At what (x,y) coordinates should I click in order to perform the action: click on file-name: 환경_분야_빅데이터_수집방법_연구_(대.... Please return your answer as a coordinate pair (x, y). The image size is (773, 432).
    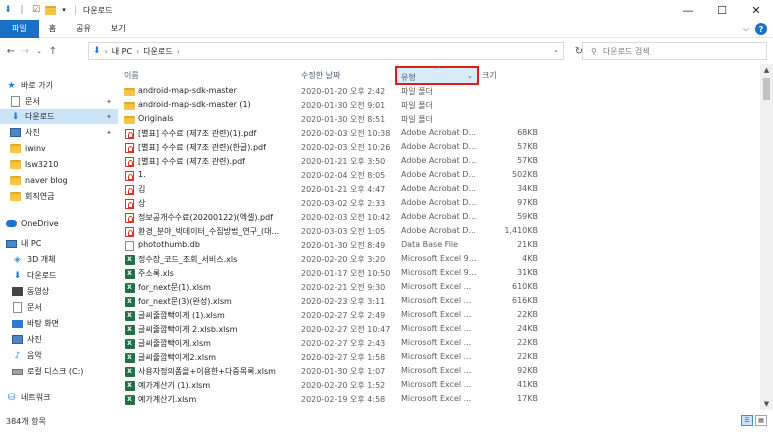
    Looking at the image, I should click on (218, 231).